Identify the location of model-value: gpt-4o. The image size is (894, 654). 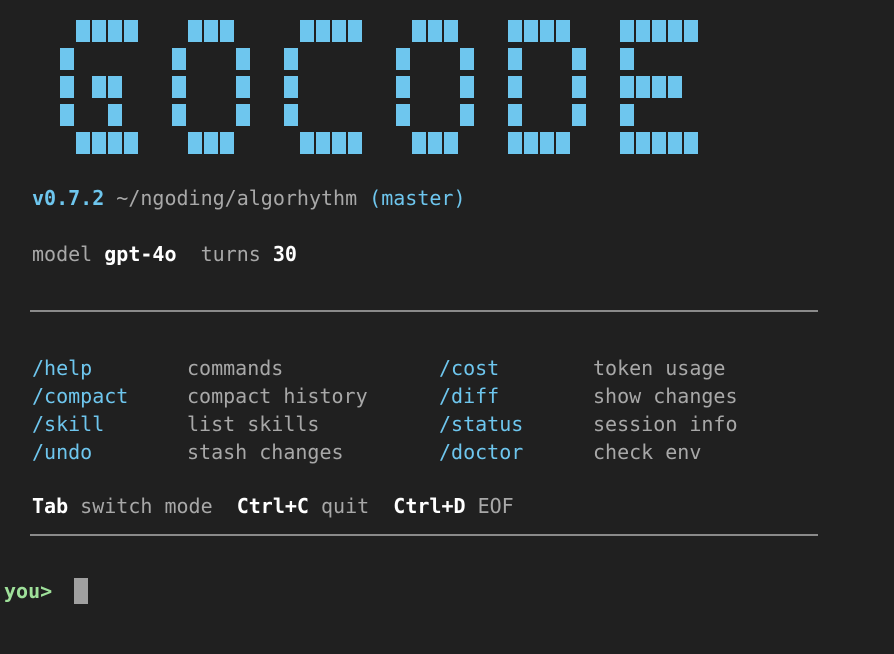
(140, 254).